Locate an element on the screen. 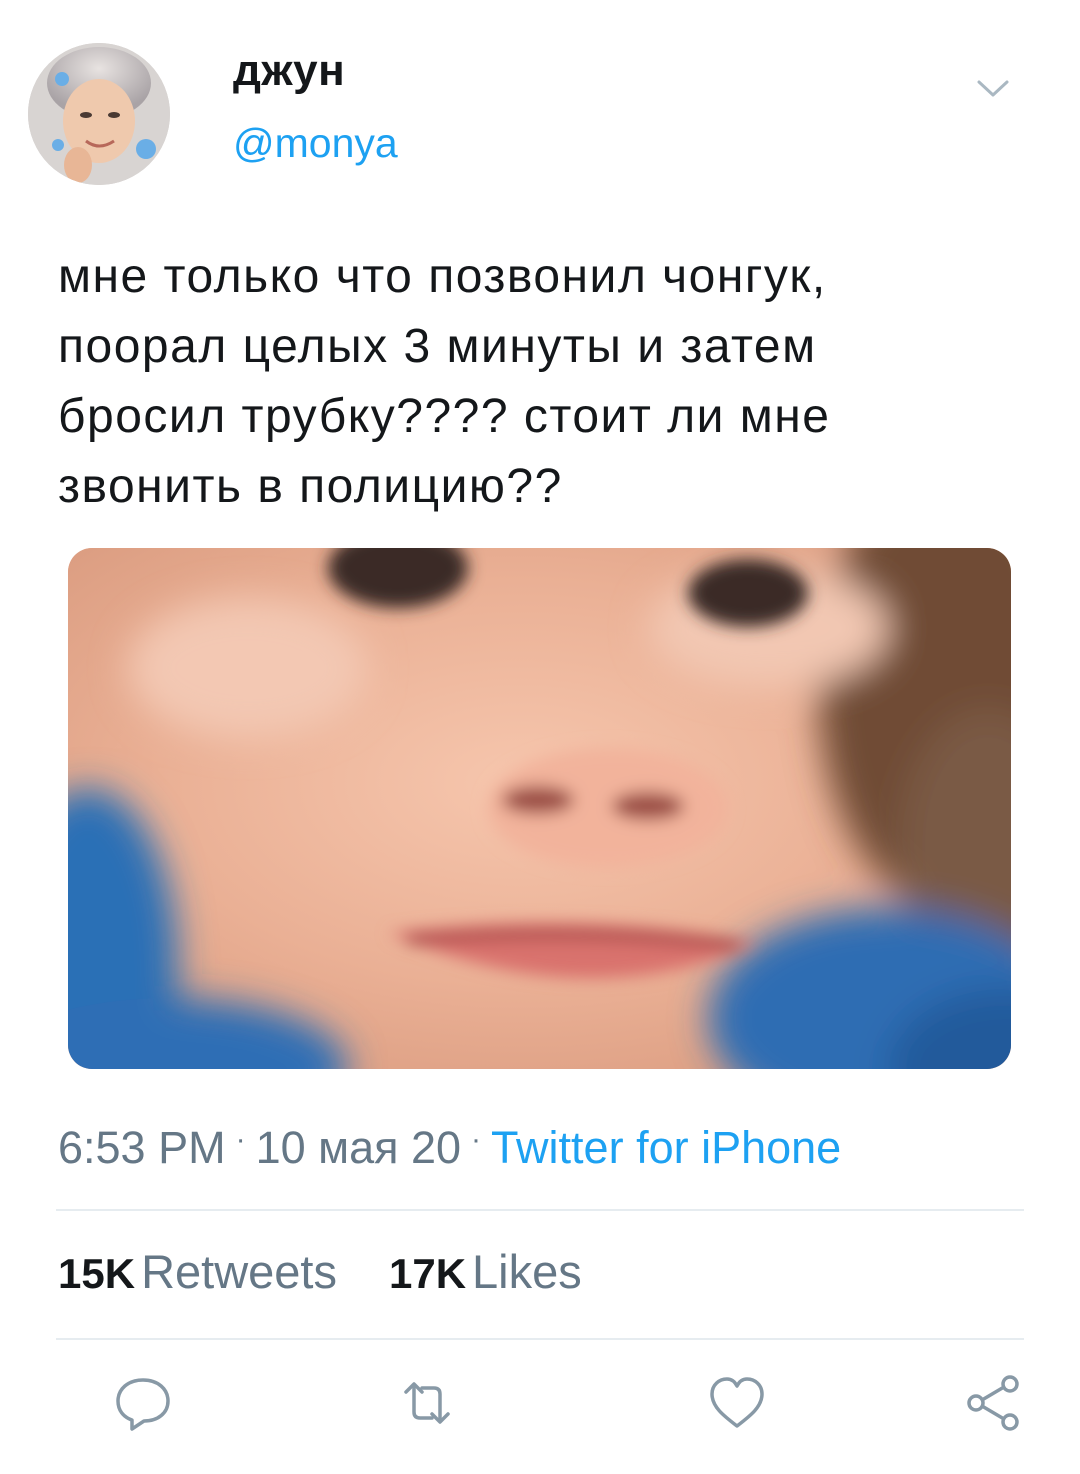 This screenshot has height=1474, width=1080. like-button is located at coordinates (737, 1403).